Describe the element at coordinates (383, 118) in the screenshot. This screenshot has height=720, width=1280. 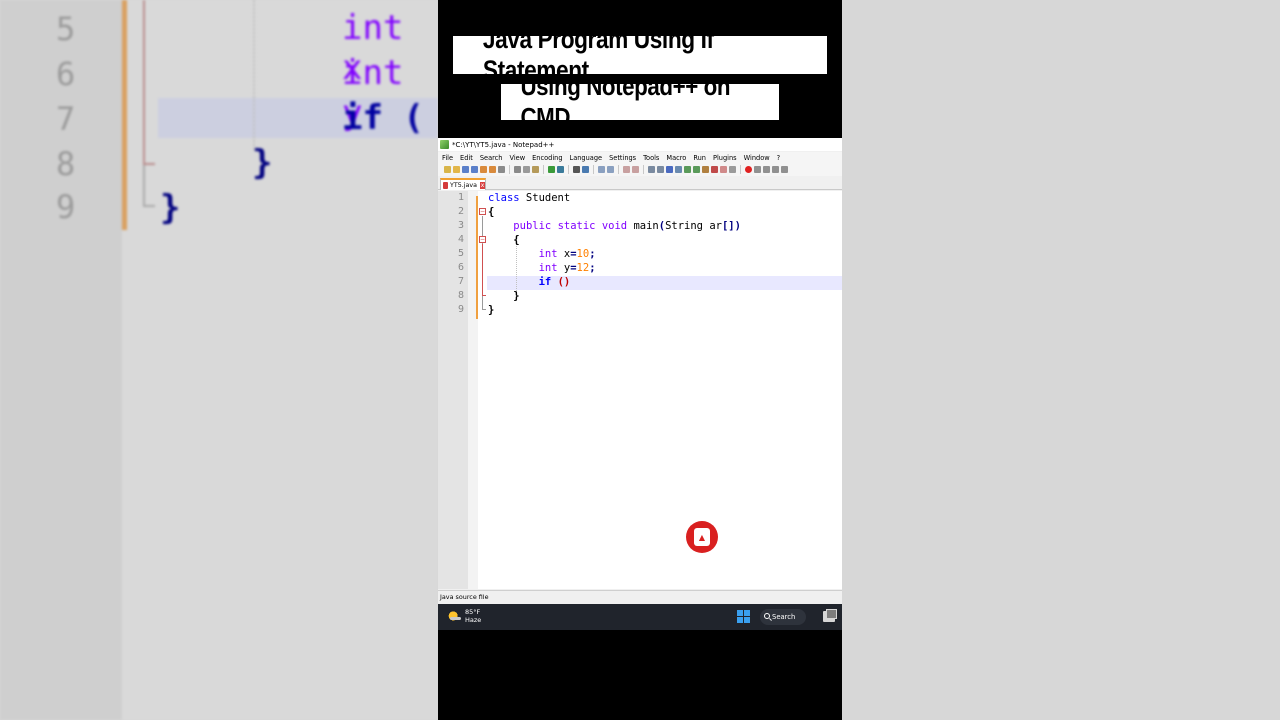
I see `background-code-line: if (` at that location.